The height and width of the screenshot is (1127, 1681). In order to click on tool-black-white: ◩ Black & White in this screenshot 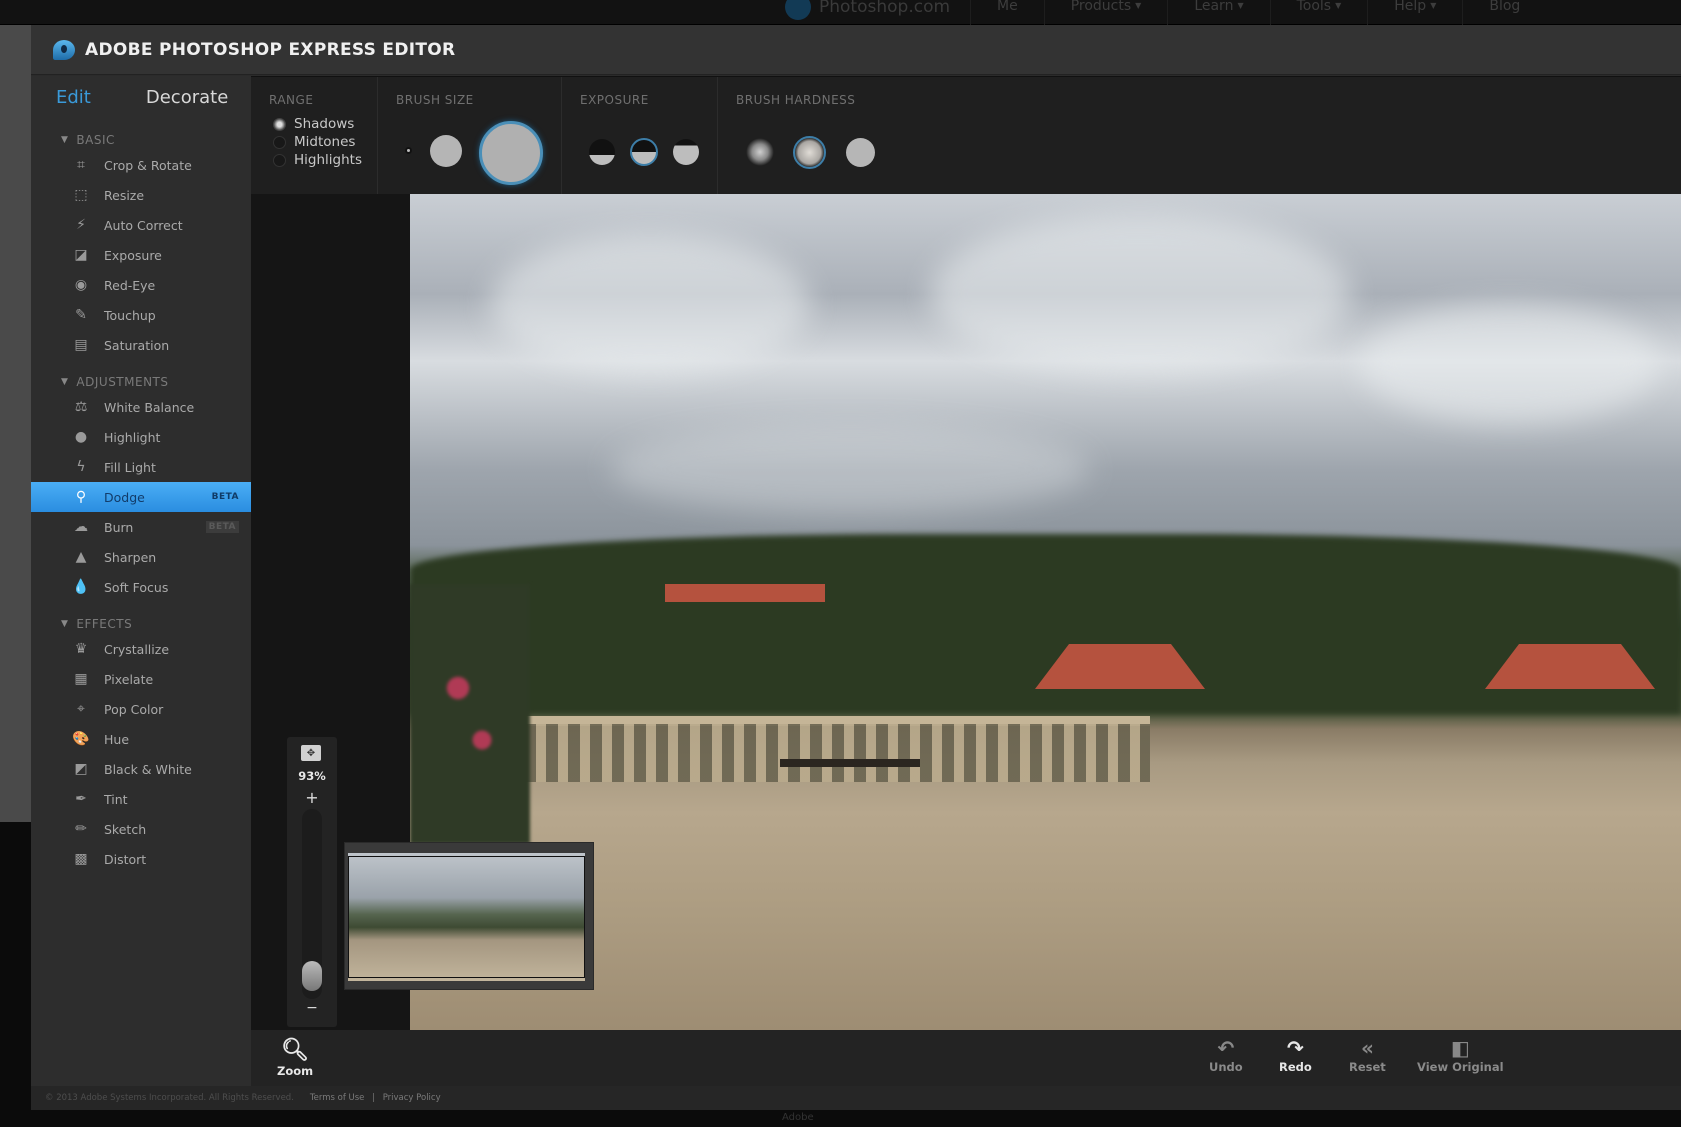, I will do `click(141, 769)`.